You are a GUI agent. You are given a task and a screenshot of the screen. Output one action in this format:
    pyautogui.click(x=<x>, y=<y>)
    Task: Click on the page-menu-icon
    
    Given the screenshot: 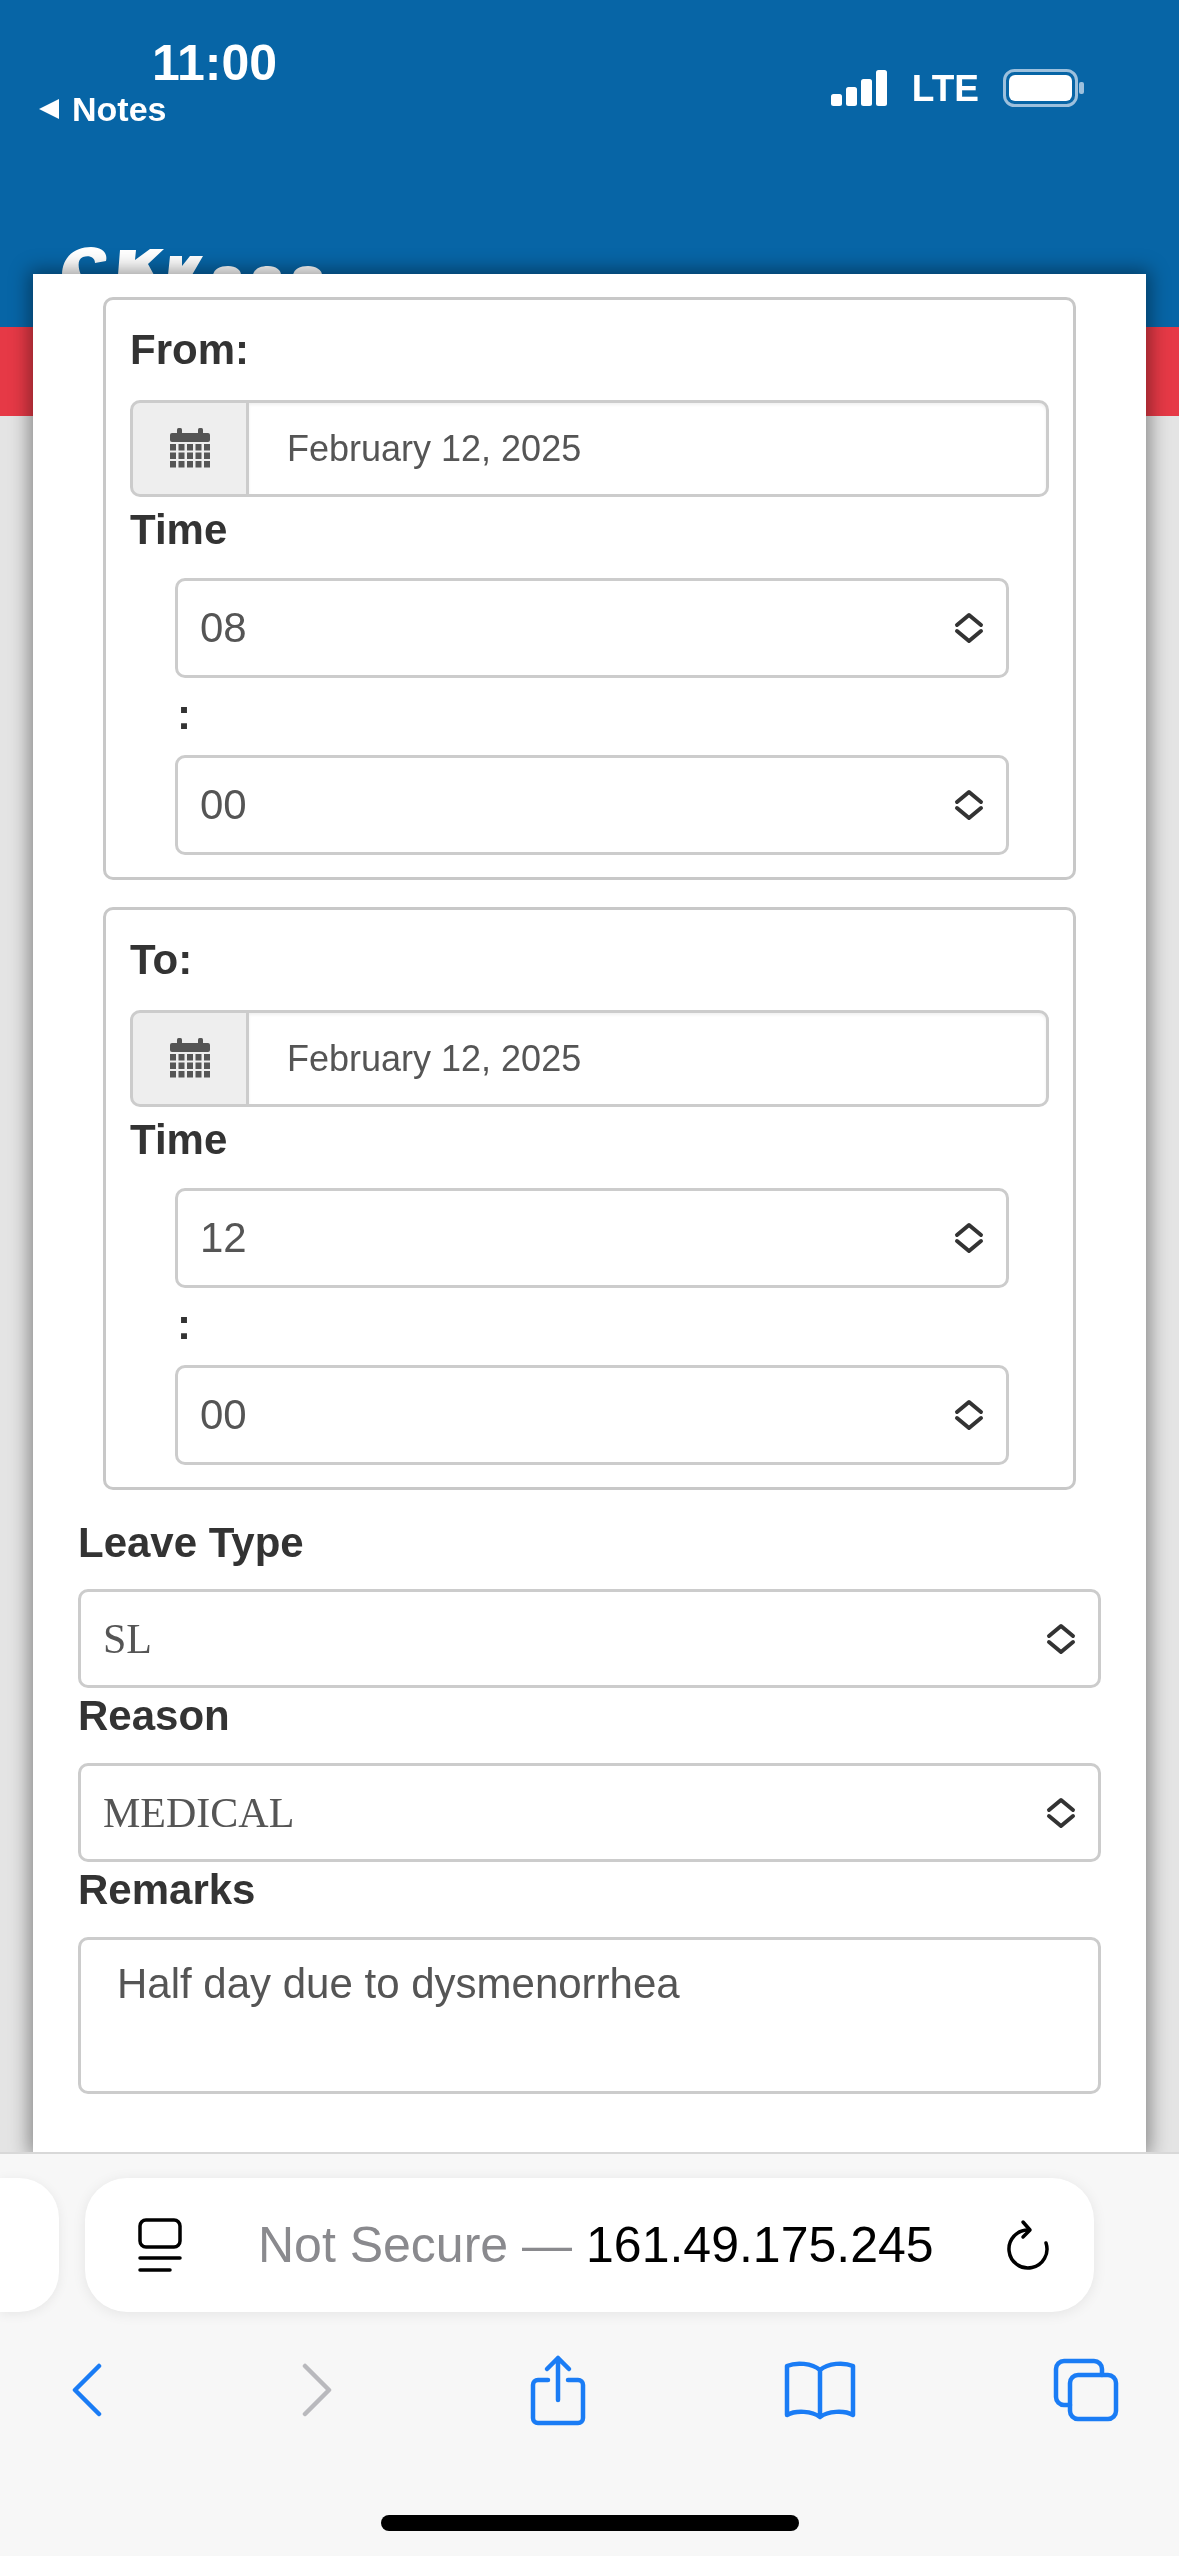 What is the action you would take?
    pyautogui.click(x=160, y=2245)
    